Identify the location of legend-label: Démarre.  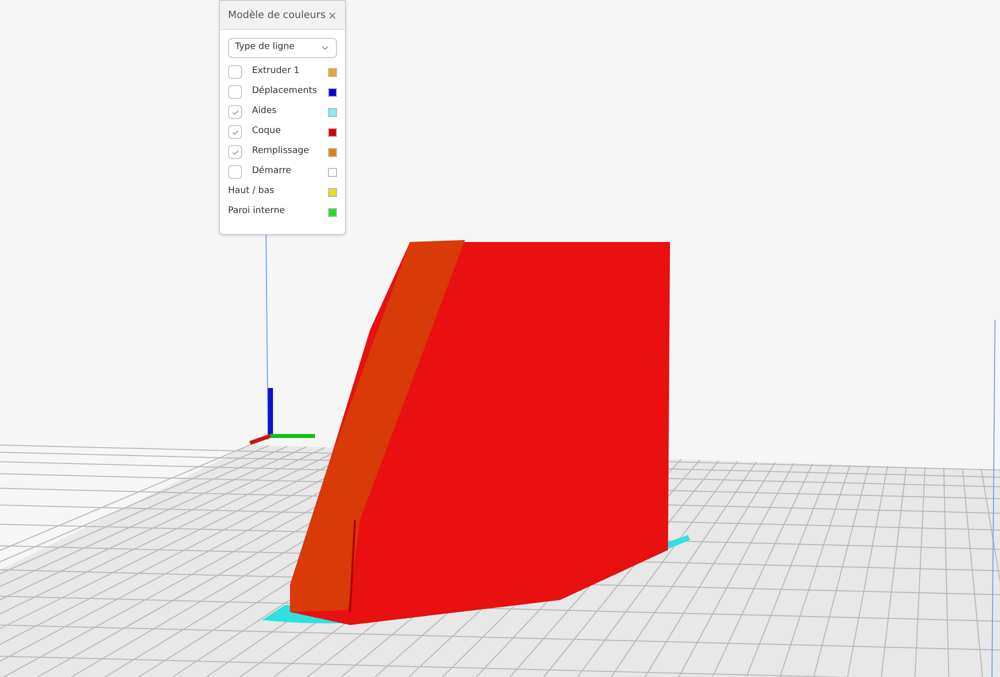
(272, 171).